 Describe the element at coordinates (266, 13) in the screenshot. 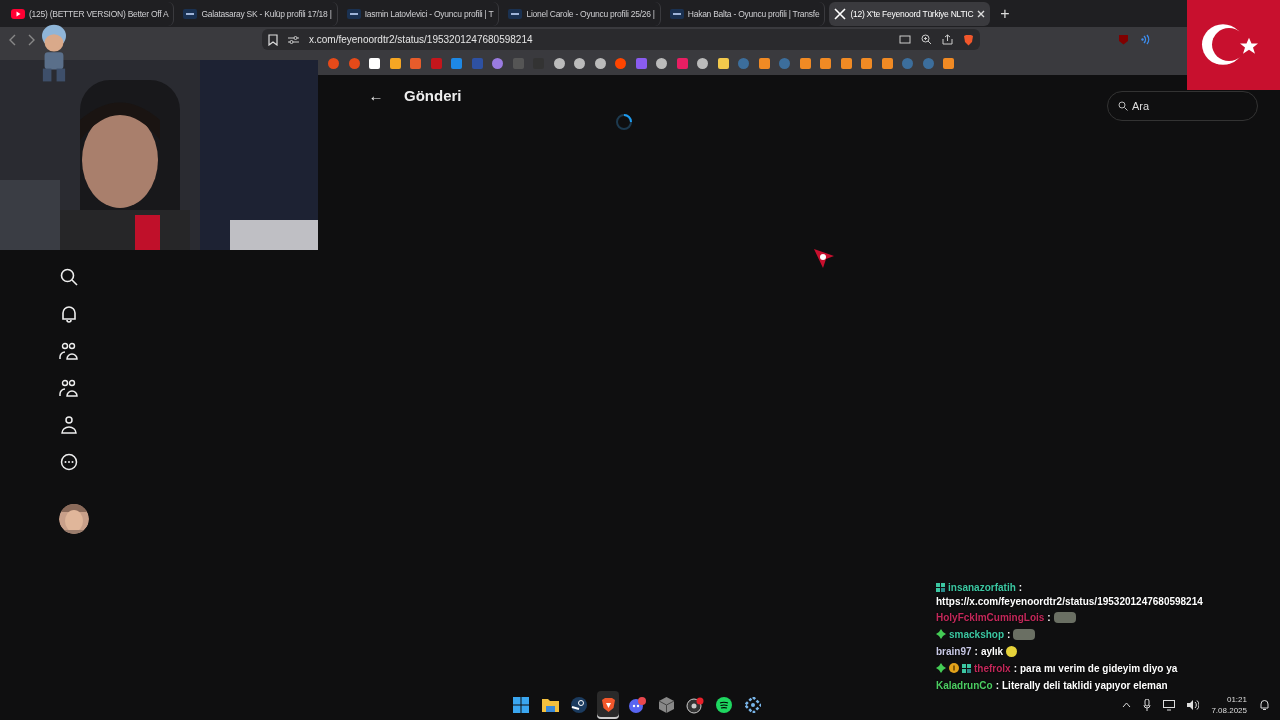

I see `tab-title: Galatasaray SK - Kulüp profili 17/18 |` at that location.